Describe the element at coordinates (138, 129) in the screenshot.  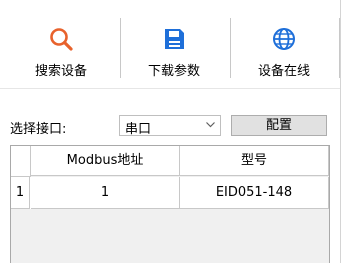
I see `port-select-value: 串口` at that location.